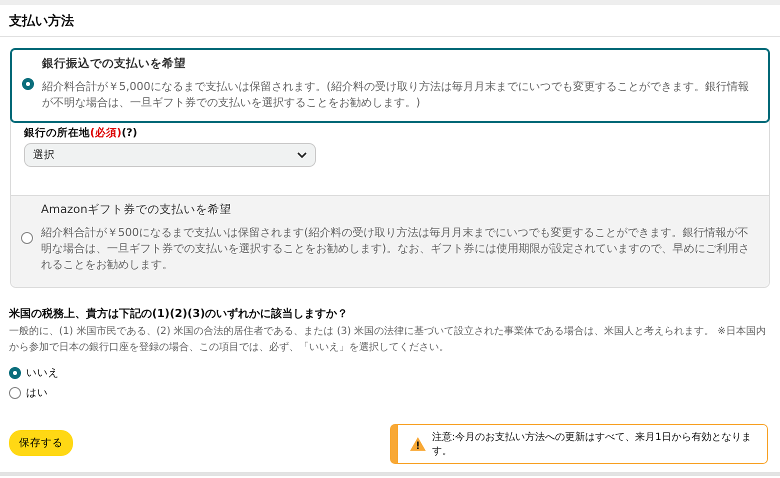  What do you see at coordinates (302, 155) in the screenshot?
I see `chevron-down-icon` at bounding box center [302, 155].